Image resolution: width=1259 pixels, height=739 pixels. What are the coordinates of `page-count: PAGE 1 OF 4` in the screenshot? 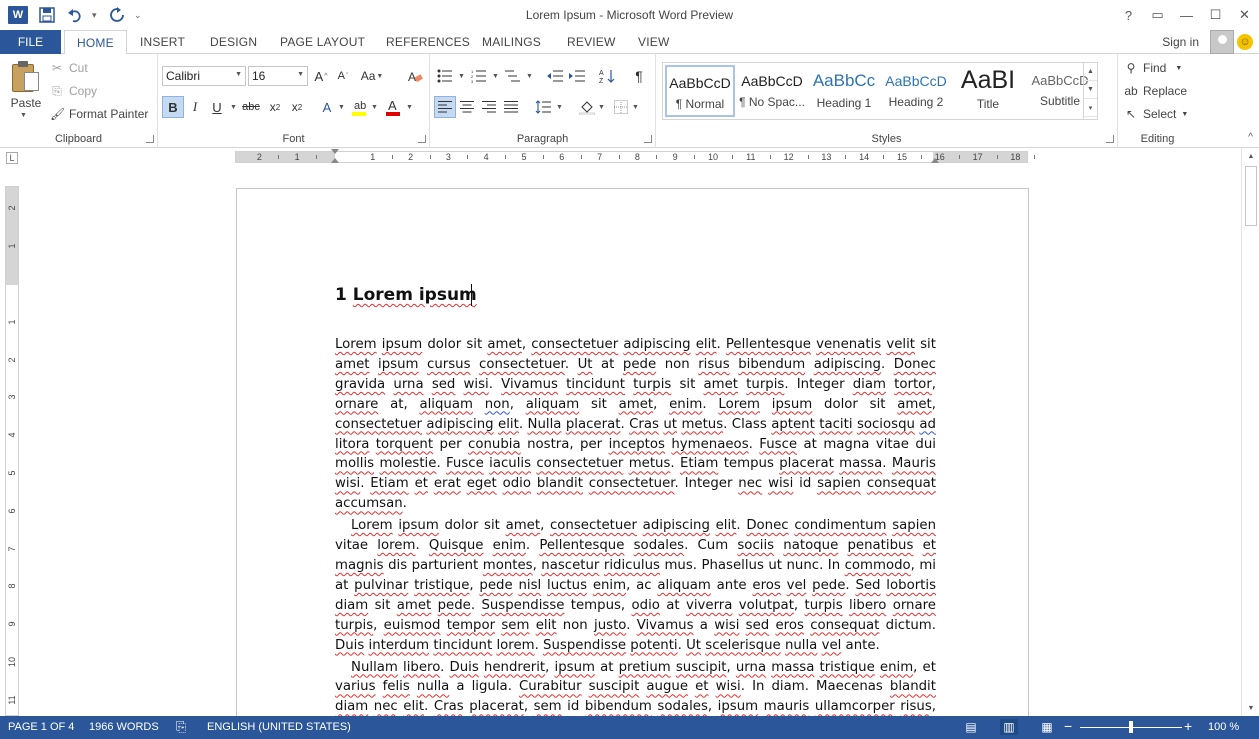 It's located at (41, 727).